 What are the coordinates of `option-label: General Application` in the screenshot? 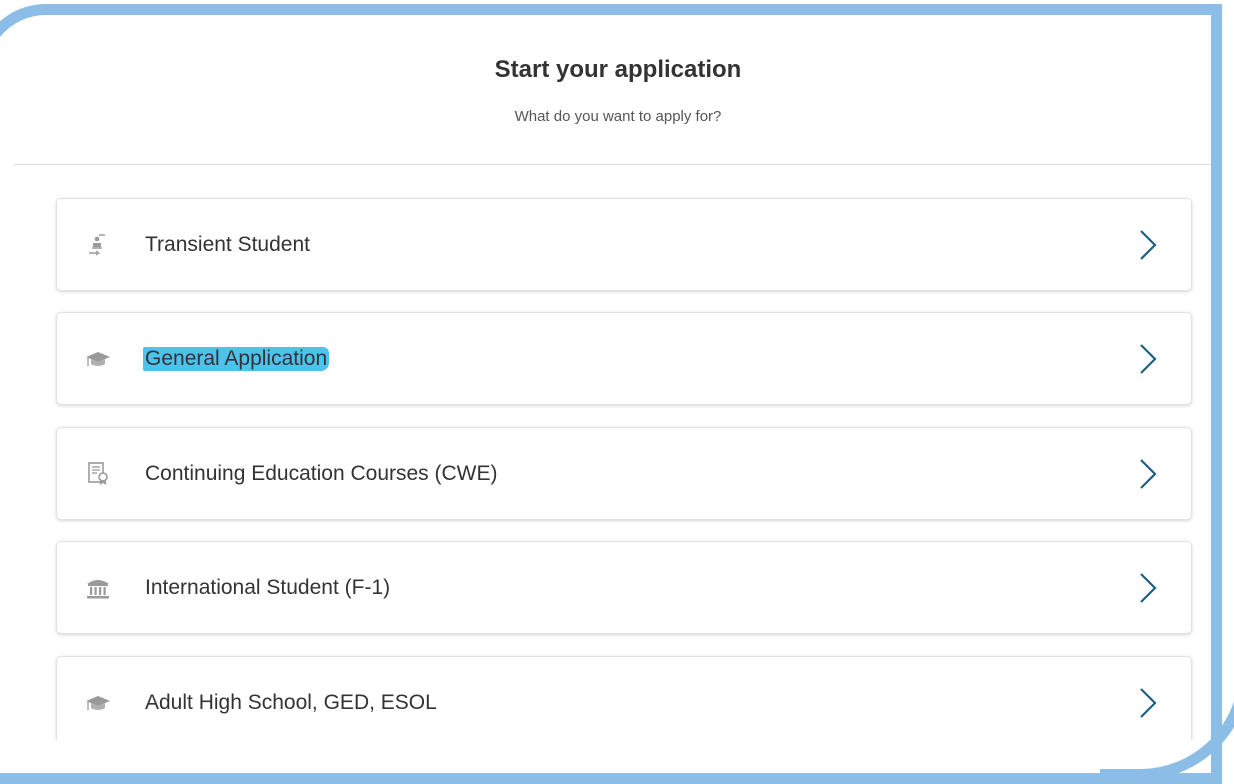 It's located at (236, 359).